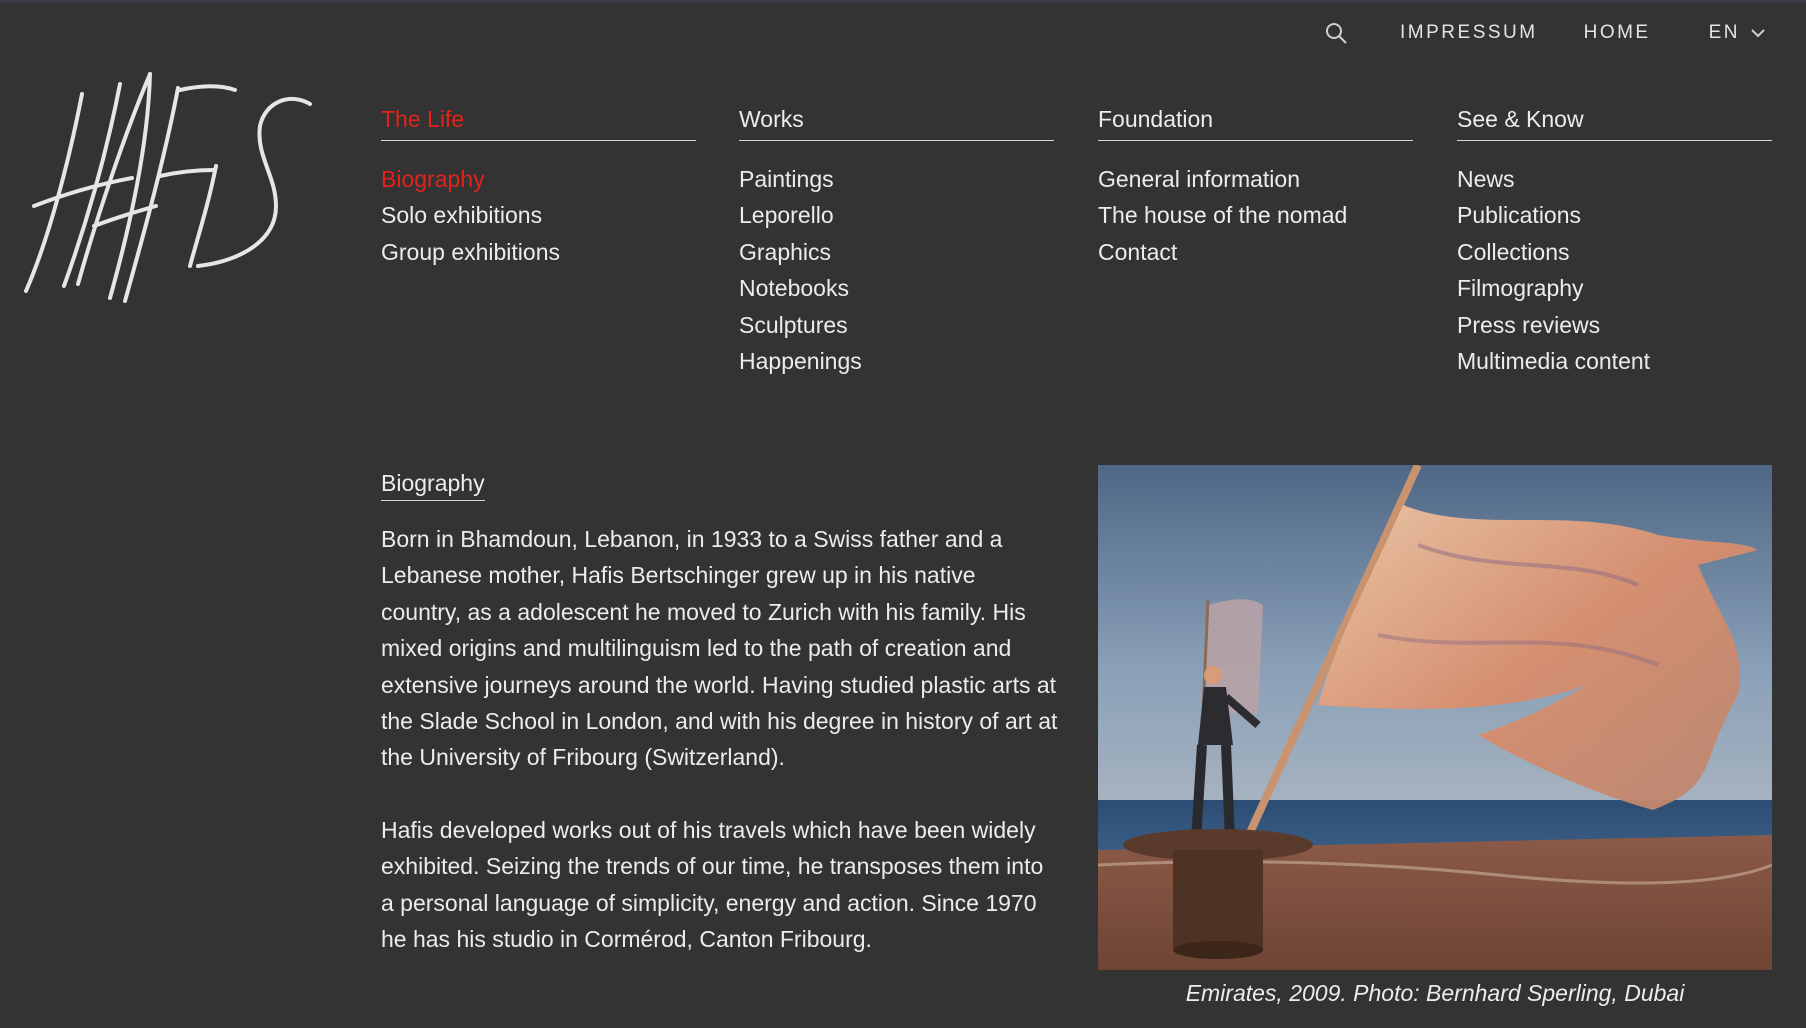 This screenshot has height=1028, width=1806. Describe the element at coordinates (1614, 325) in the screenshot. I see `menu-item-press-reviews: Press reviews` at that location.